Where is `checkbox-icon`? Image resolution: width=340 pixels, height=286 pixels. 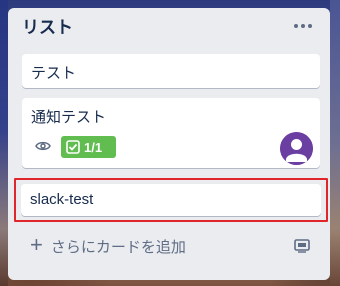
checkbox-icon is located at coordinates (73, 147).